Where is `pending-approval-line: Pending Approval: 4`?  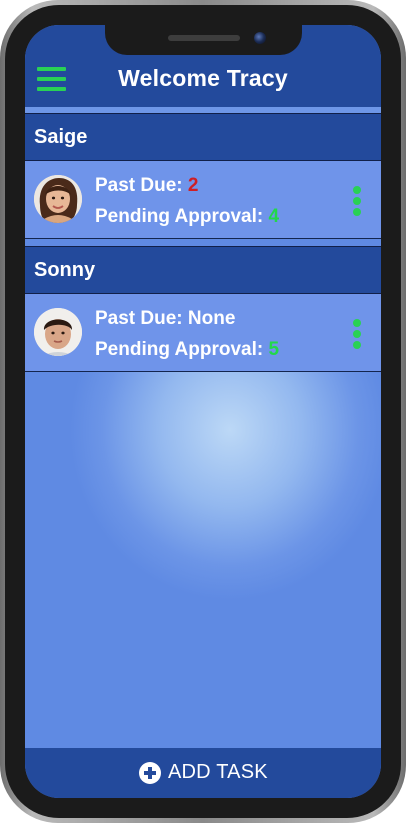 pending-approval-line: Pending Approval: 4 is located at coordinates (187, 217).